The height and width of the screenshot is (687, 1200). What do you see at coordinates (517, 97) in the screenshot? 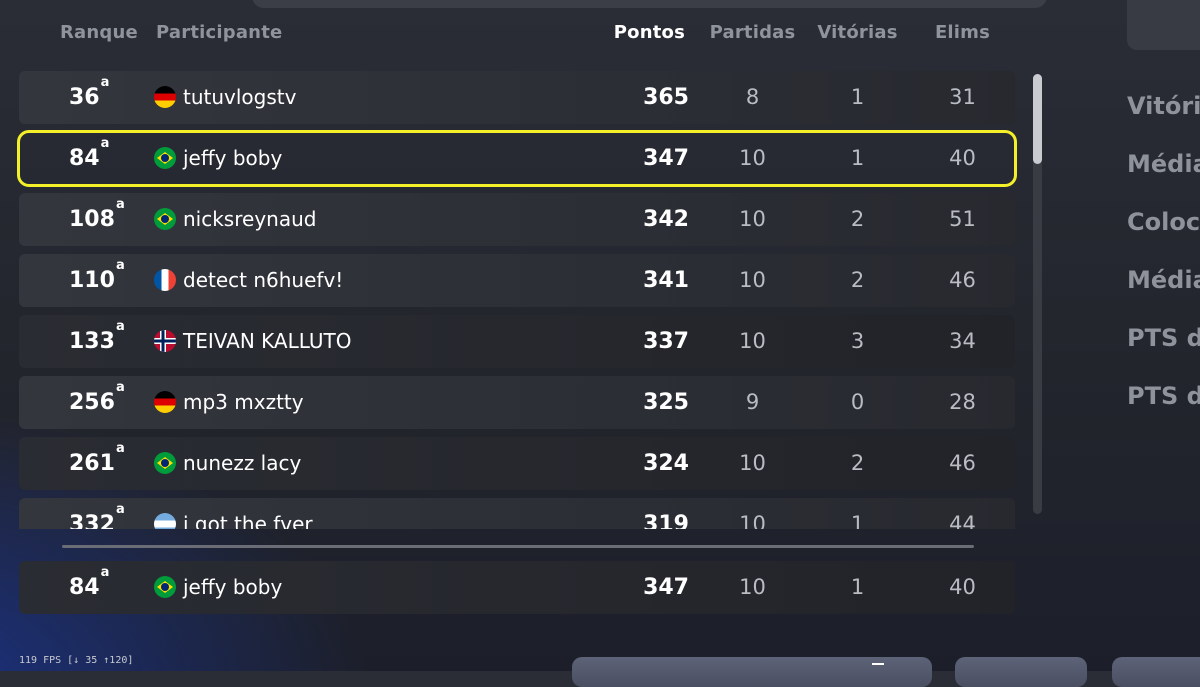
I see `leaderboard-row: 36a tutuvlogstv 365 8 1 31` at bounding box center [517, 97].